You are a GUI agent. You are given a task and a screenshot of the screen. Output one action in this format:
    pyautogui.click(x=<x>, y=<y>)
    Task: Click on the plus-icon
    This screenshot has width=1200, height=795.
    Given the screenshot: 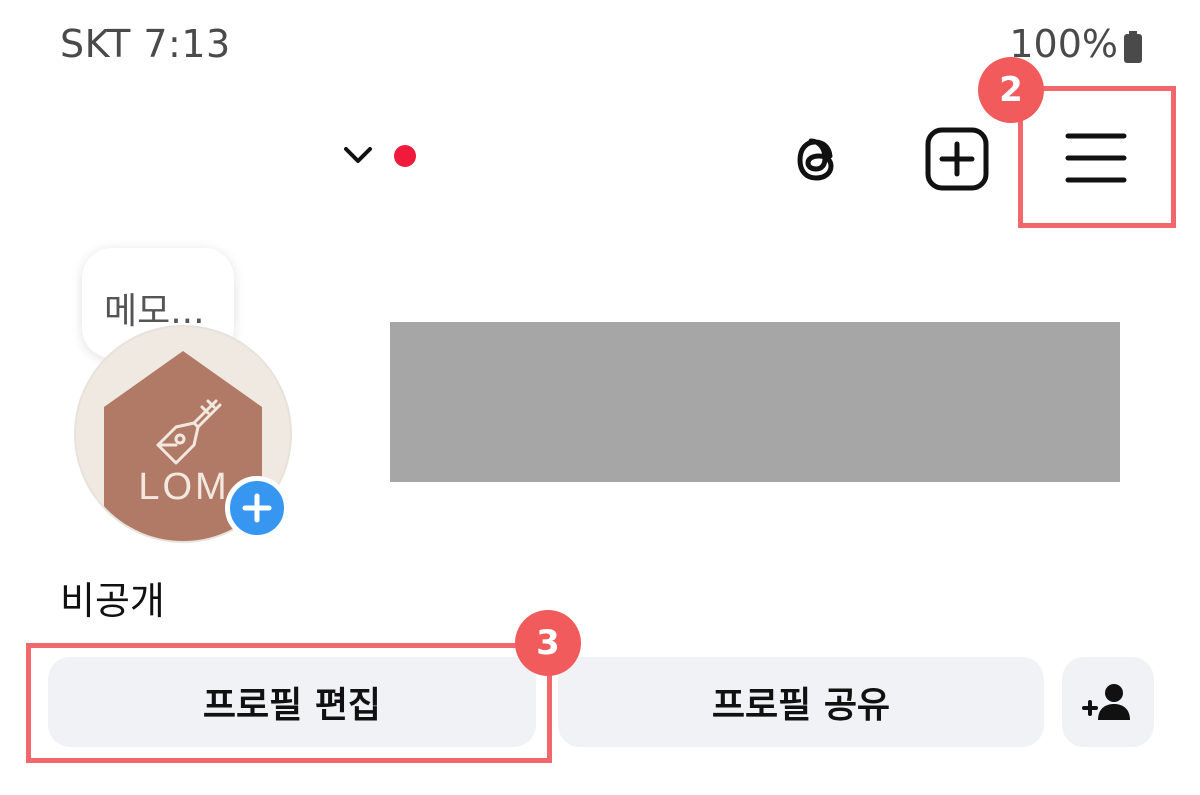 What is the action you would take?
    pyautogui.click(x=257, y=508)
    